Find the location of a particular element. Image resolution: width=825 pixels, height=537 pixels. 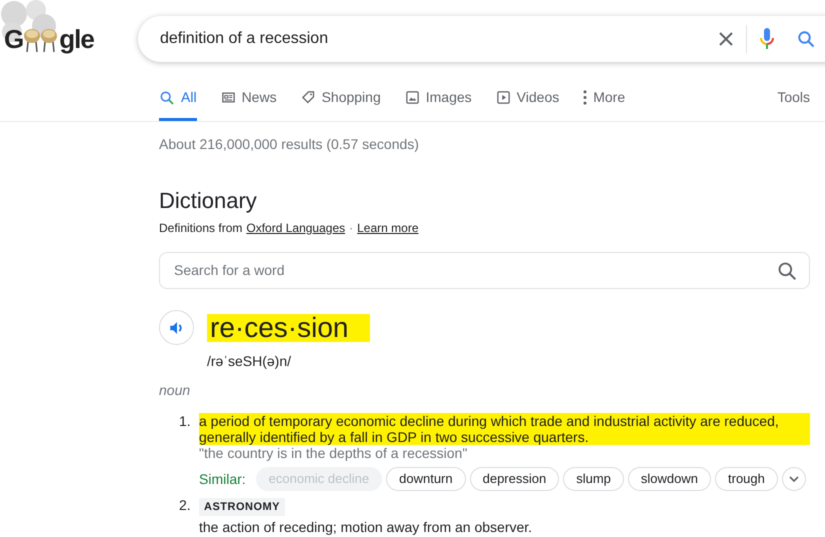

pronunciation: /rəˈseSH(ə)n/ is located at coordinates (249, 361).